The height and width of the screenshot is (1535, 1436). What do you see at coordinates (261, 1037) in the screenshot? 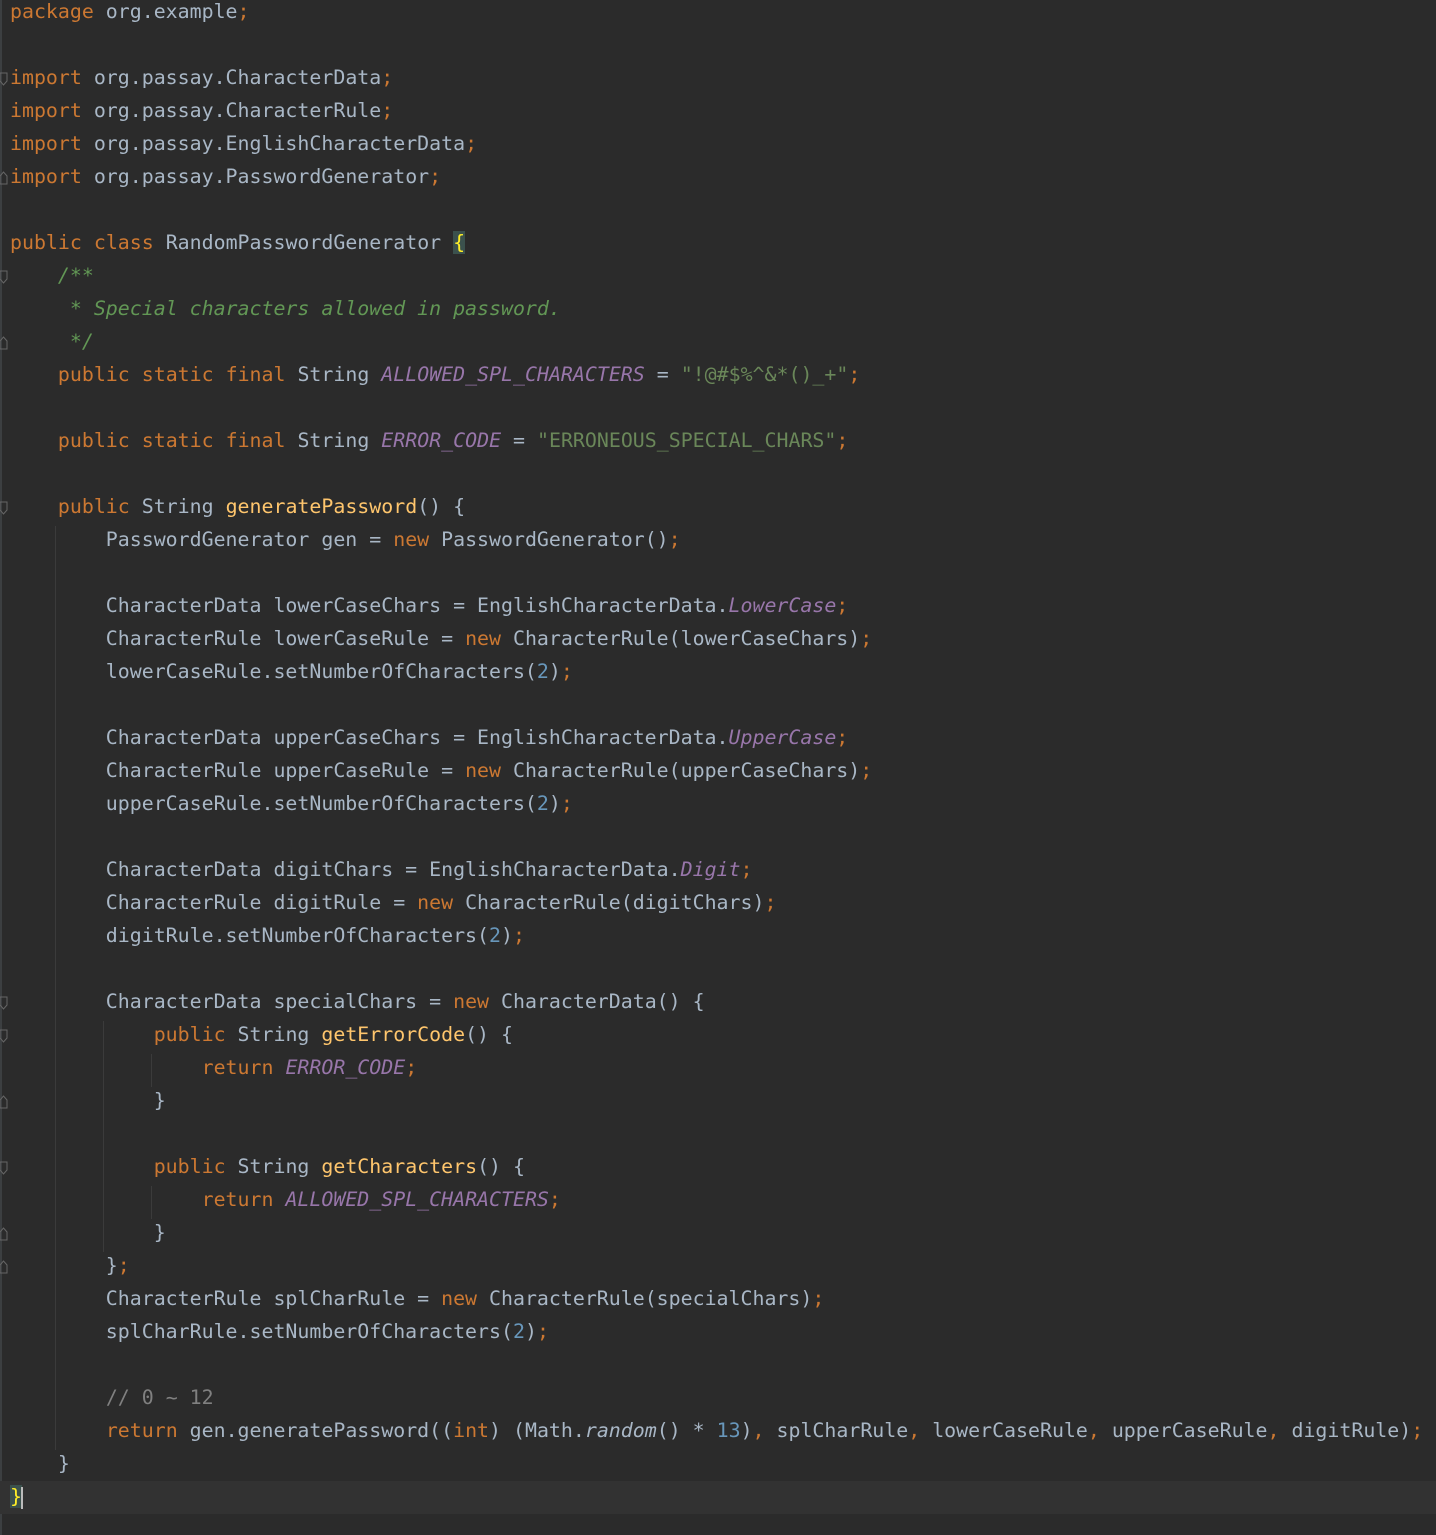
I see `code-line: public String getErrorCode() {` at bounding box center [261, 1037].